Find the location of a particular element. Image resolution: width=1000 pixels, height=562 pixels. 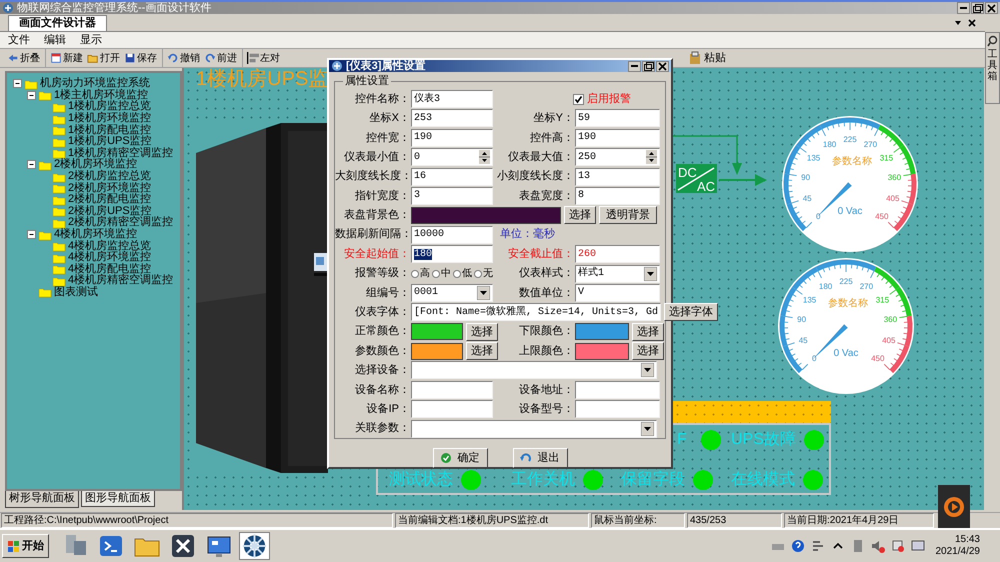

field-label: 仪表最小值： is located at coordinates (377, 157).